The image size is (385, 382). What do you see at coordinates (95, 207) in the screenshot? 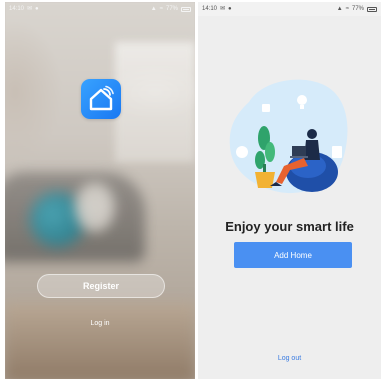
I see `background-decor` at bounding box center [95, 207].